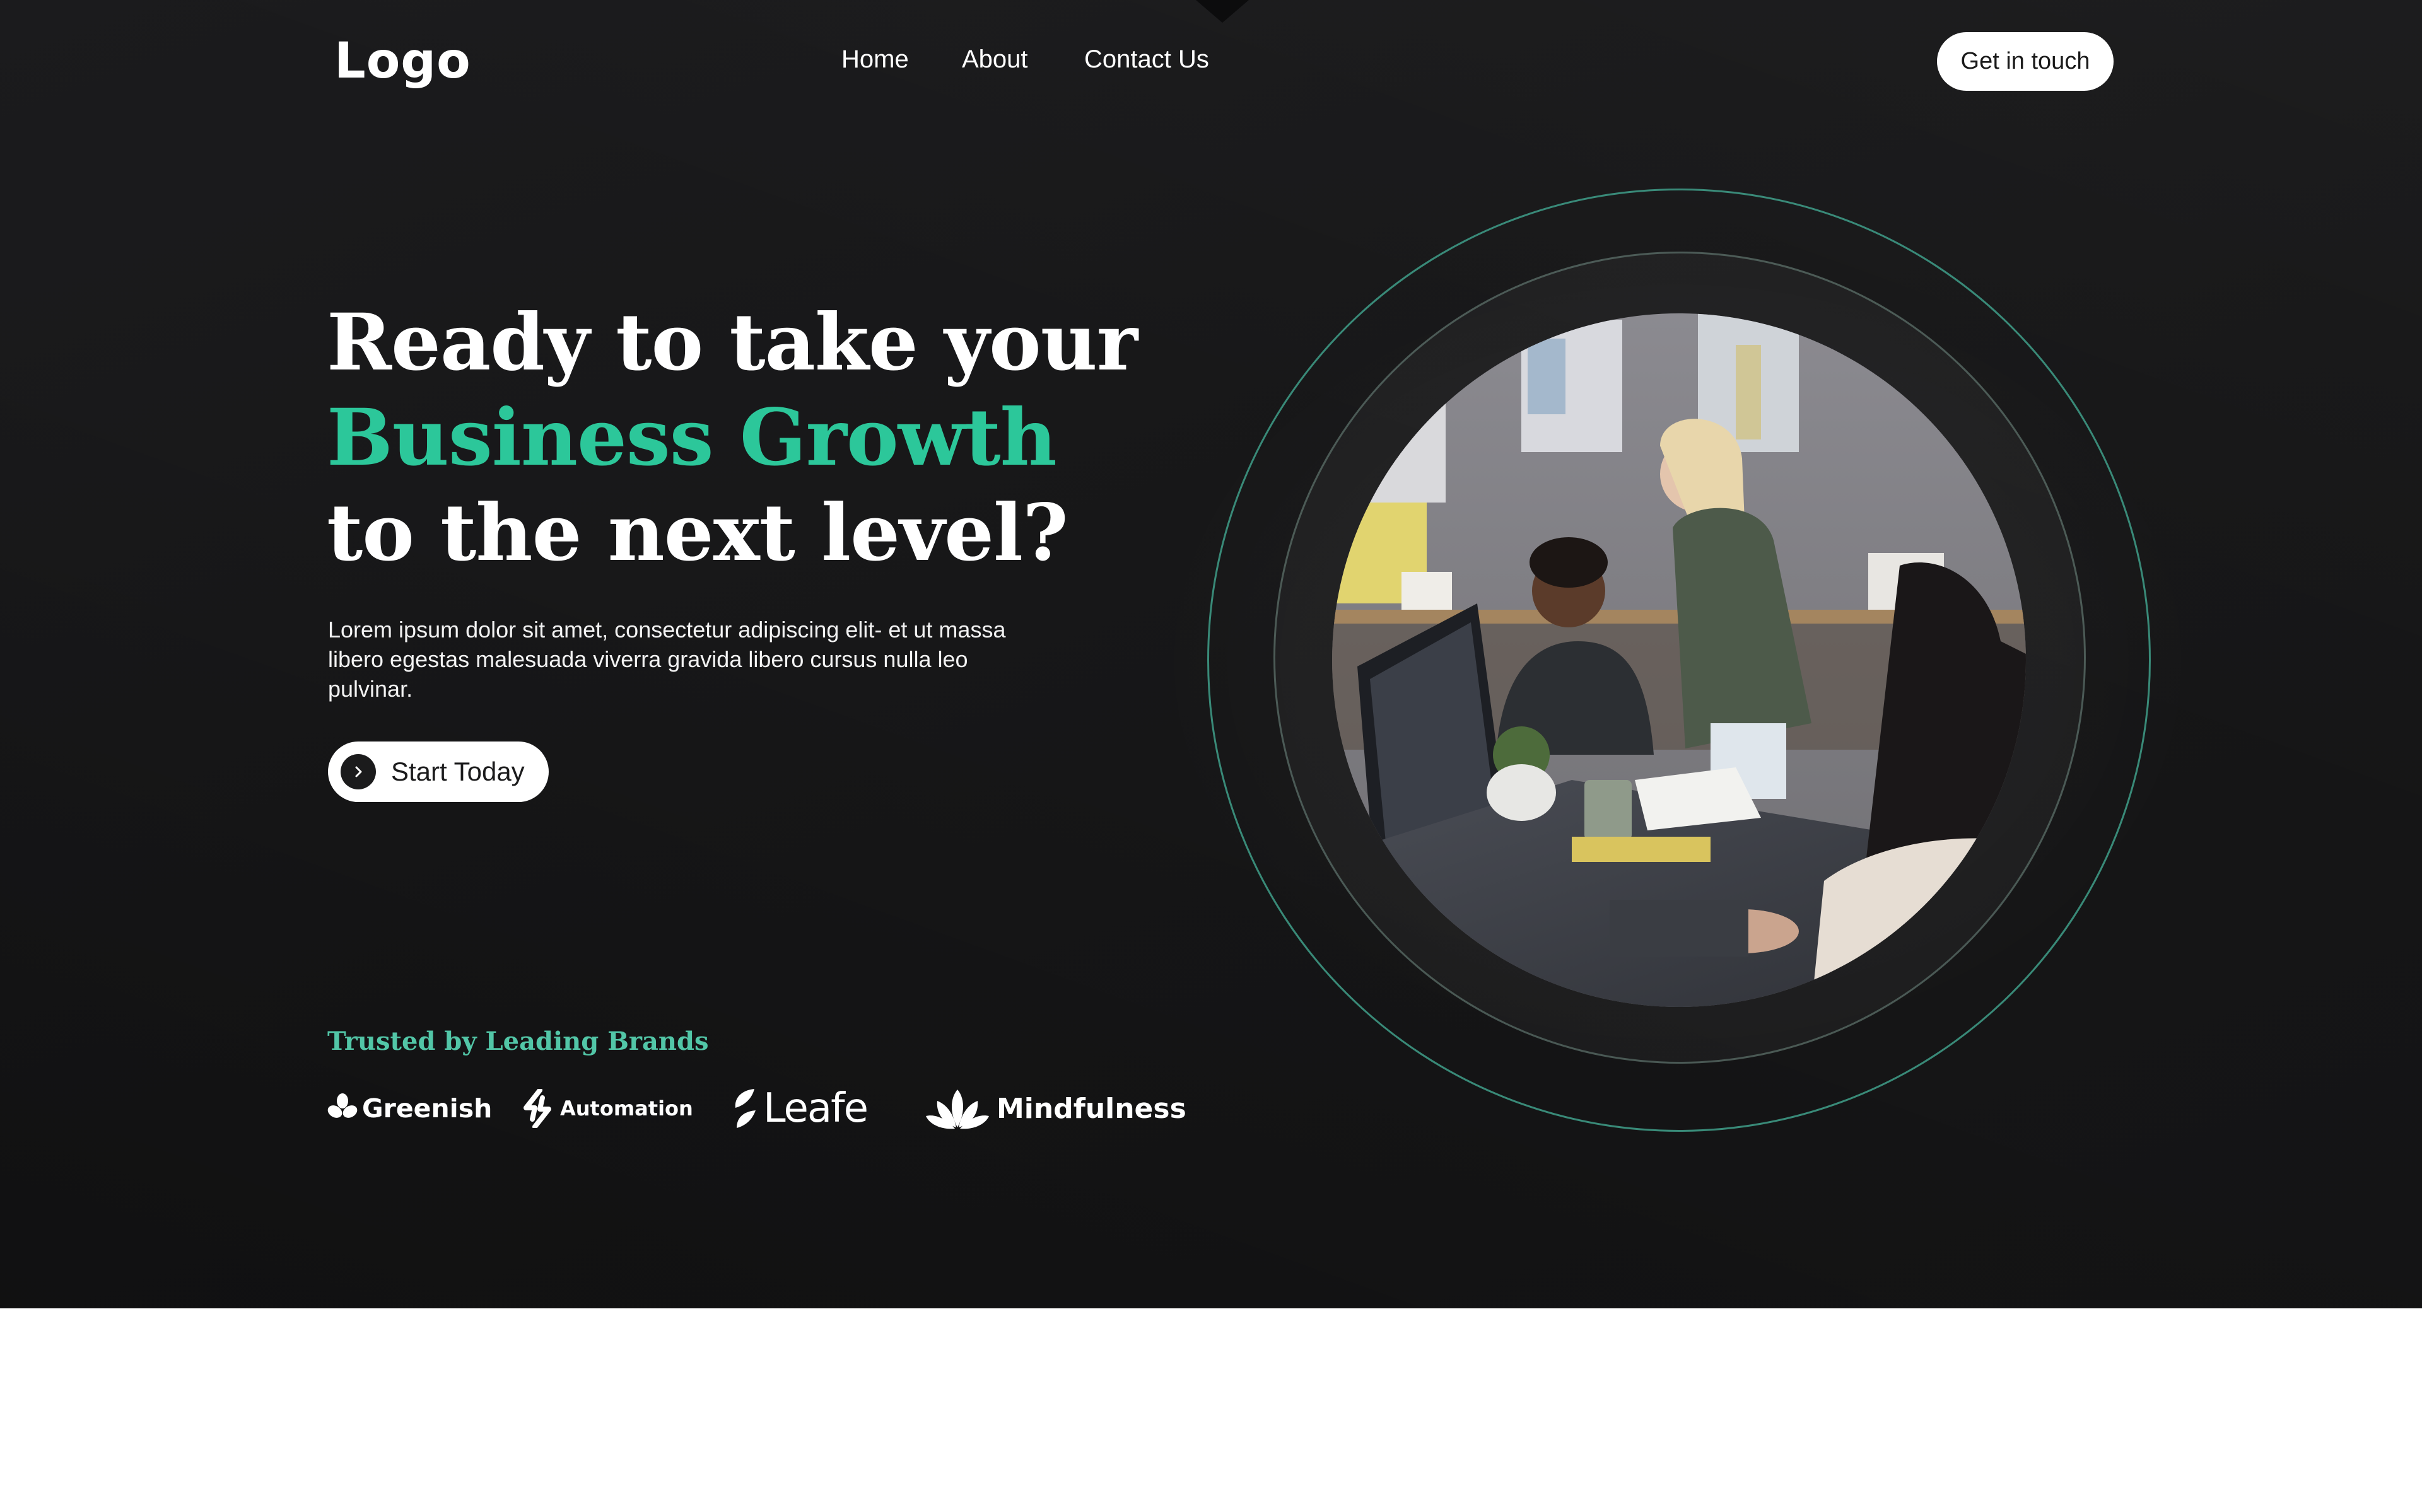 Image resolution: width=2422 pixels, height=1512 pixels. What do you see at coordinates (458, 772) in the screenshot?
I see `start-today-label: Start Today` at bounding box center [458, 772].